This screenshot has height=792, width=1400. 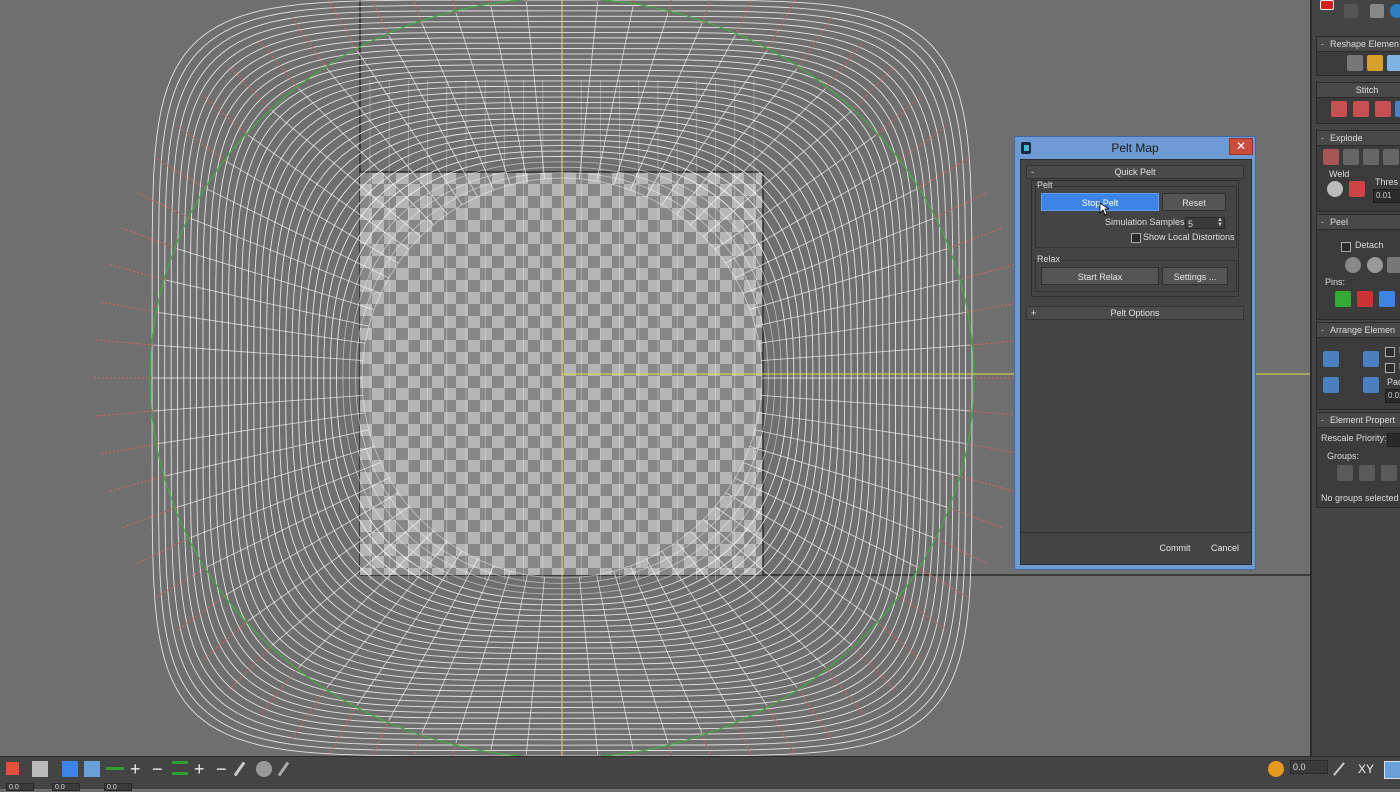 What do you see at coordinates (1392, 770) in the screenshot?
I see `uv-shield-icon` at bounding box center [1392, 770].